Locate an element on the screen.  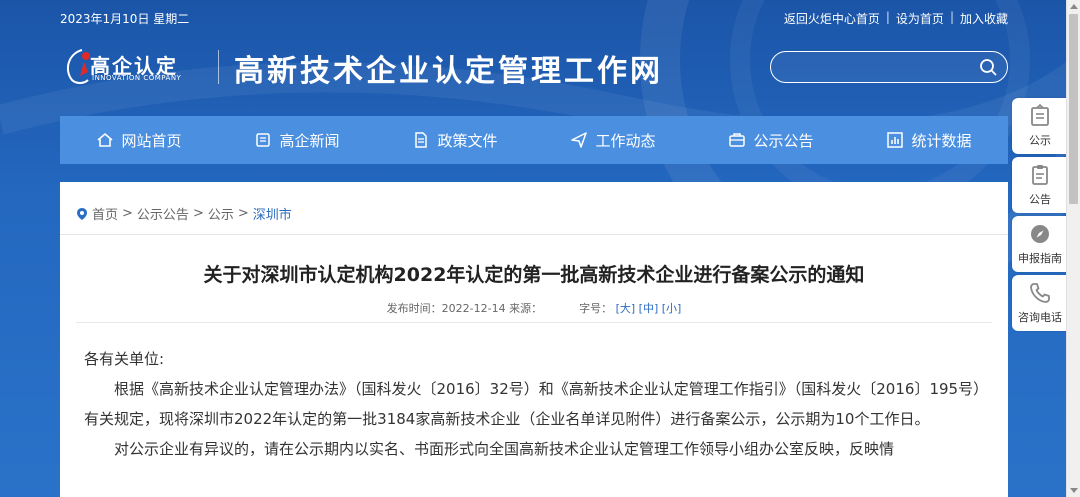
nav-item-label: 公示公告 is located at coordinates (783, 140).